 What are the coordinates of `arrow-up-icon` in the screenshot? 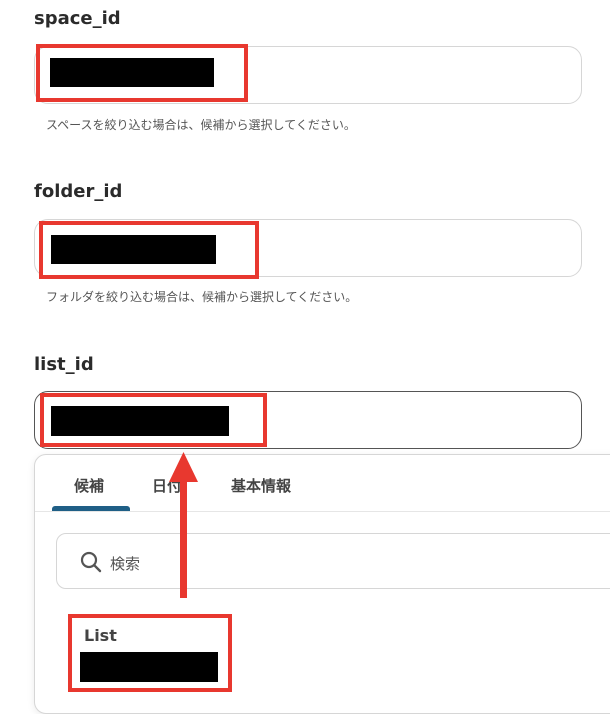 It's located at (183, 525).